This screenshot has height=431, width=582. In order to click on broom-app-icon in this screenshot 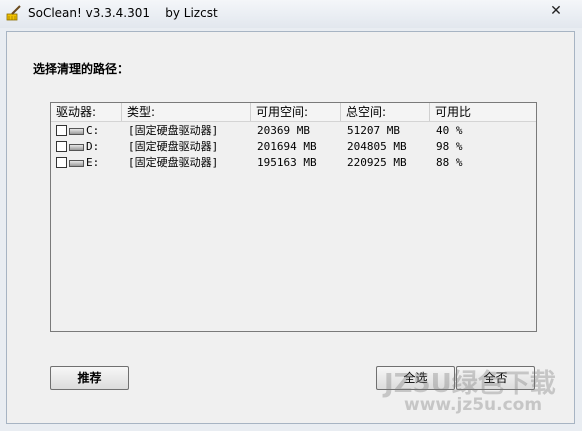, I will do `click(13, 13)`.